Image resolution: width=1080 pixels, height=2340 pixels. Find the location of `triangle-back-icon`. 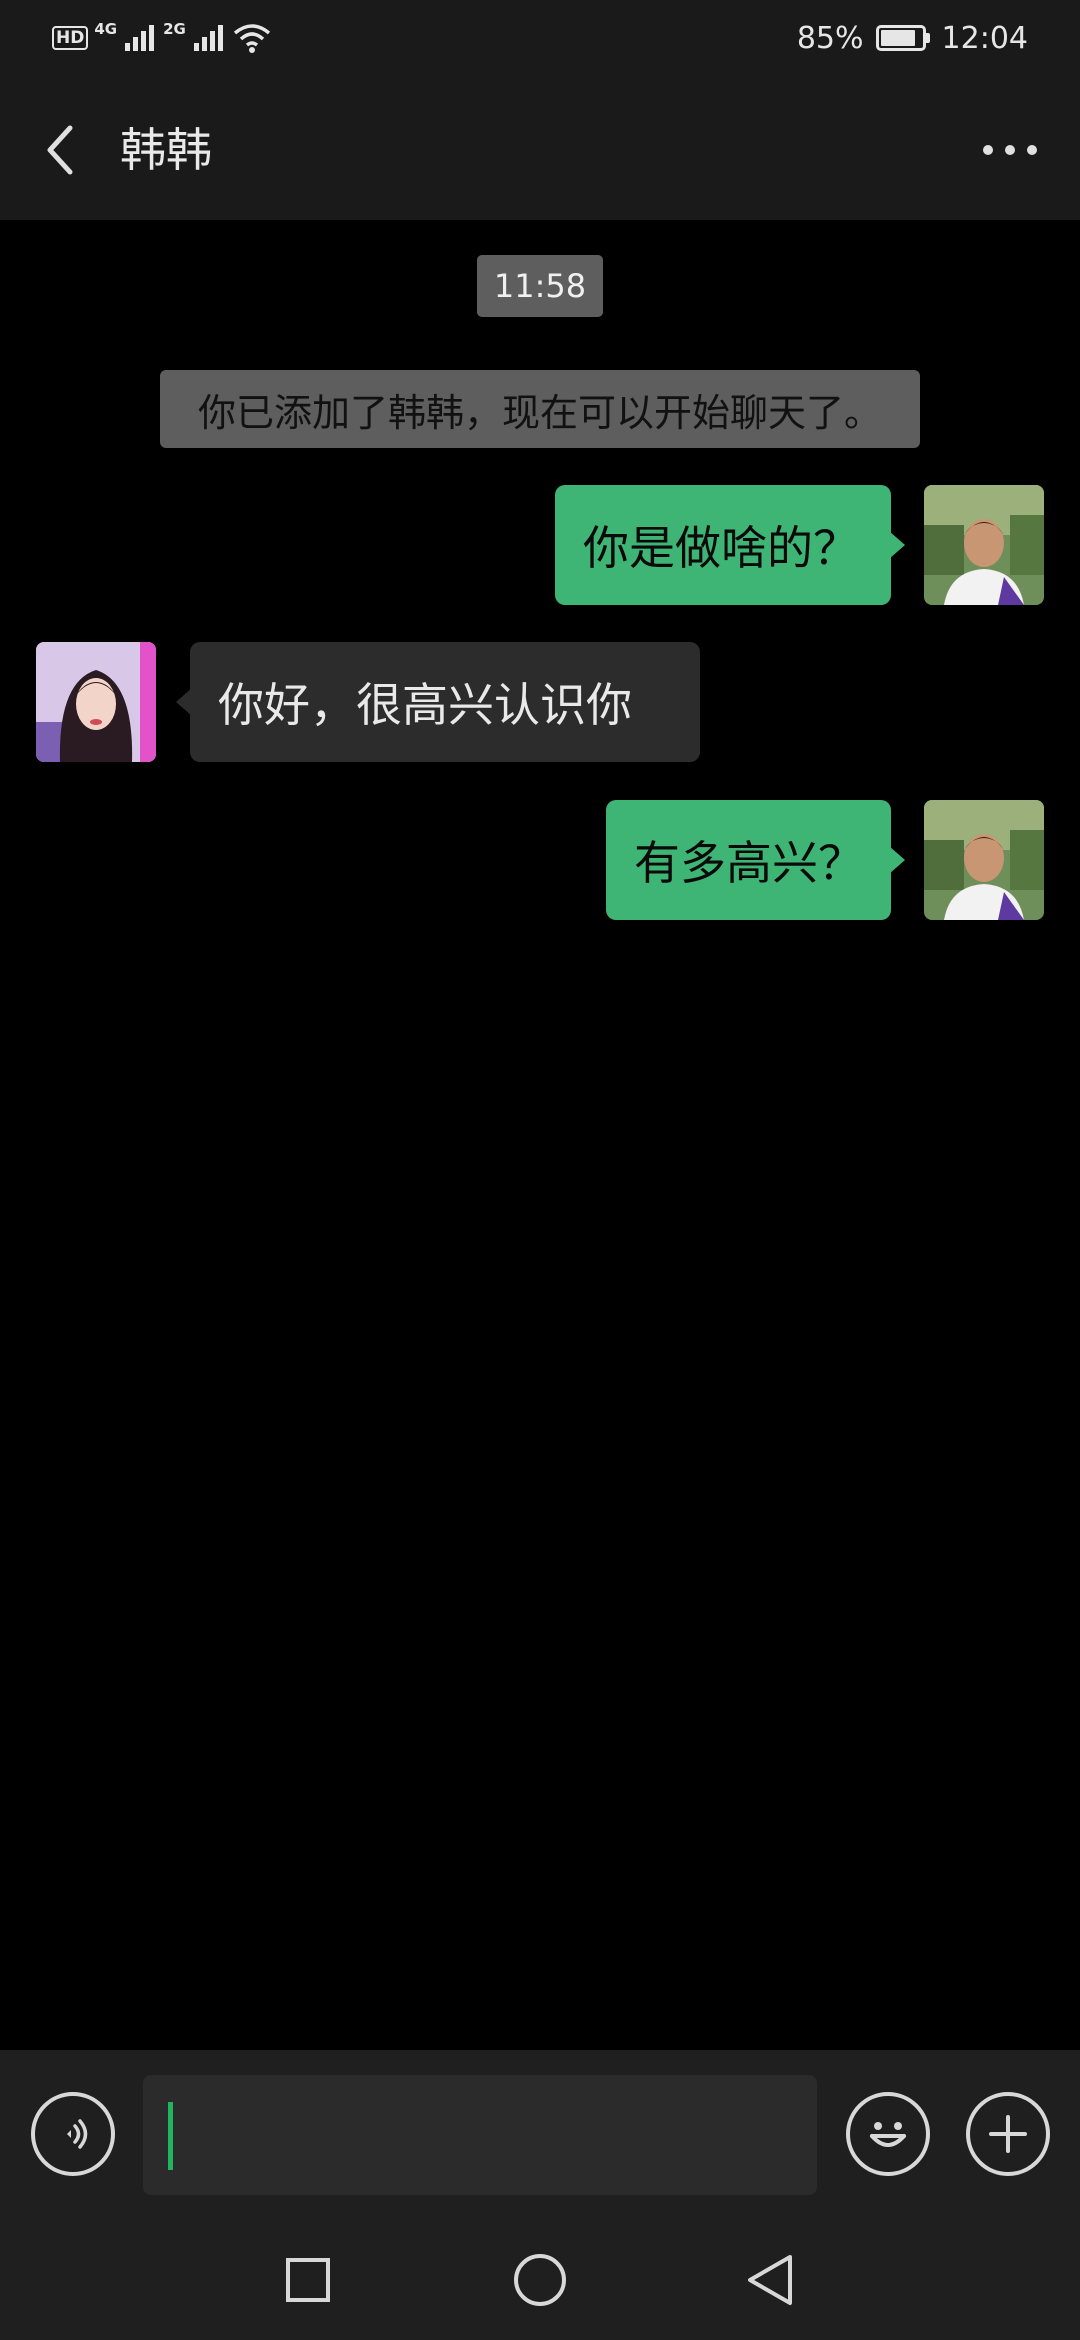

triangle-back-icon is located at coordinates (770, 2280).